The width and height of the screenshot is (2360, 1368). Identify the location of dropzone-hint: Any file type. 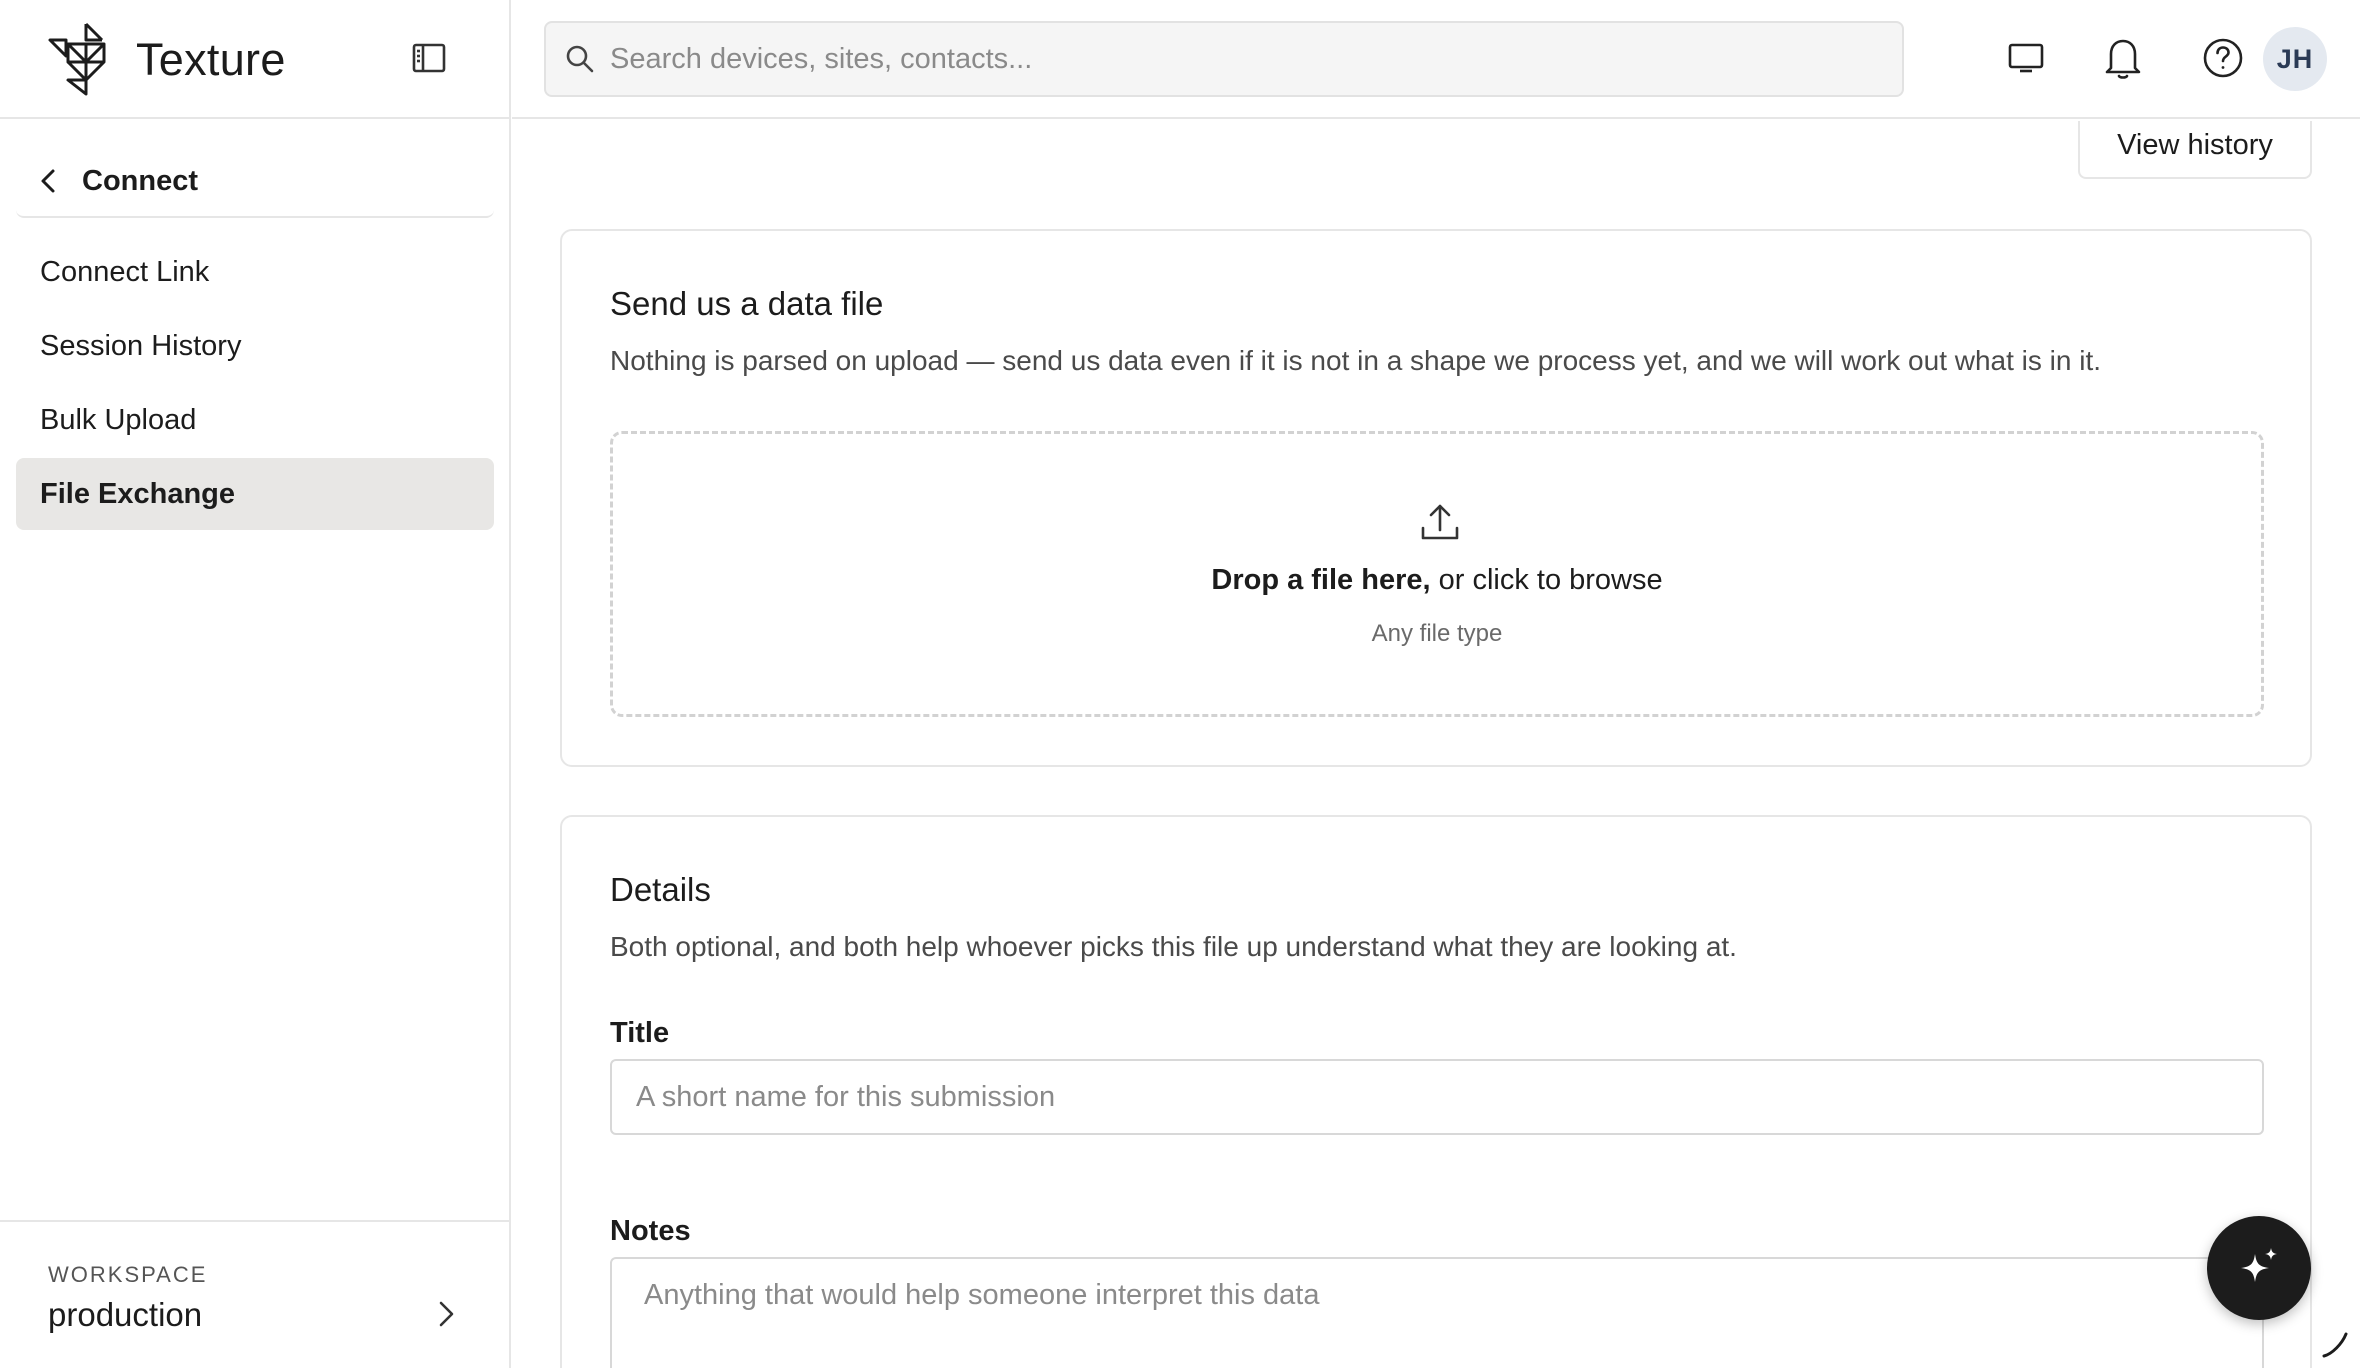
(1437, 633).